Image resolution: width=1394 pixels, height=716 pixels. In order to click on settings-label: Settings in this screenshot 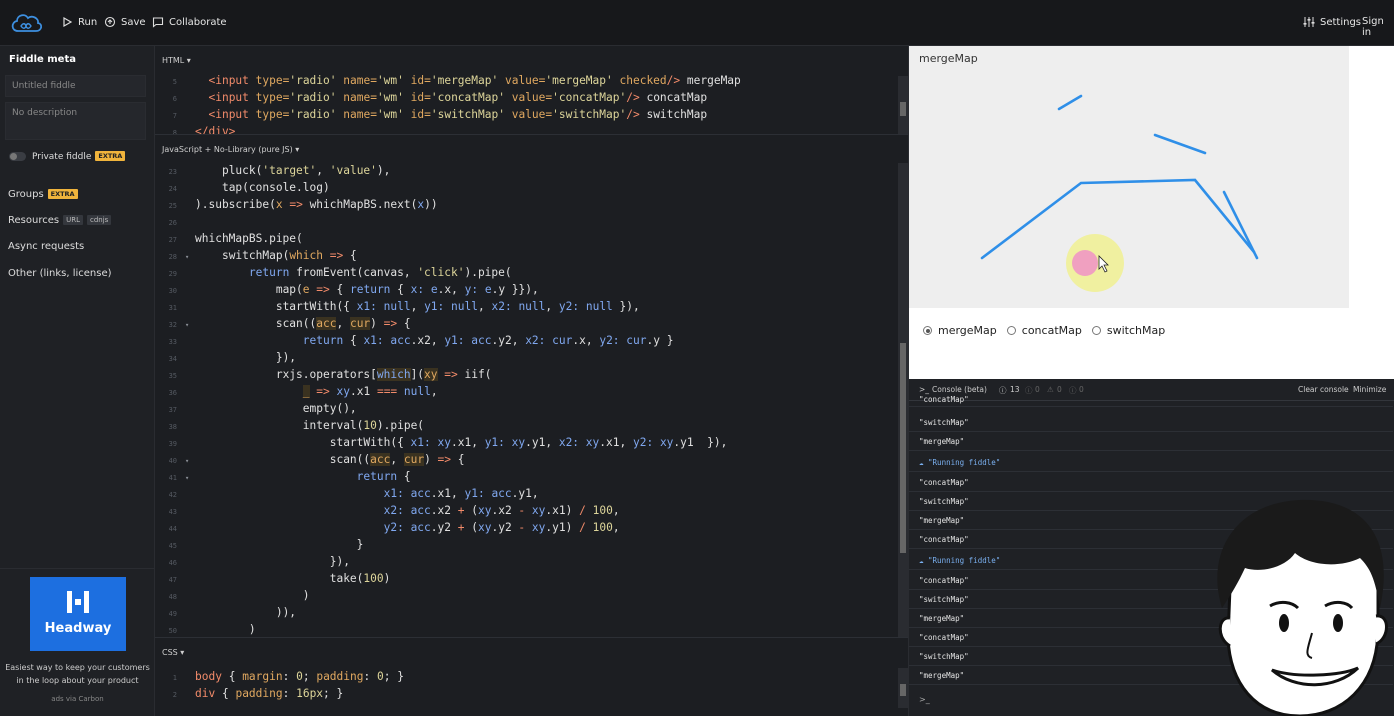, I will do `click(1341, 22)`.